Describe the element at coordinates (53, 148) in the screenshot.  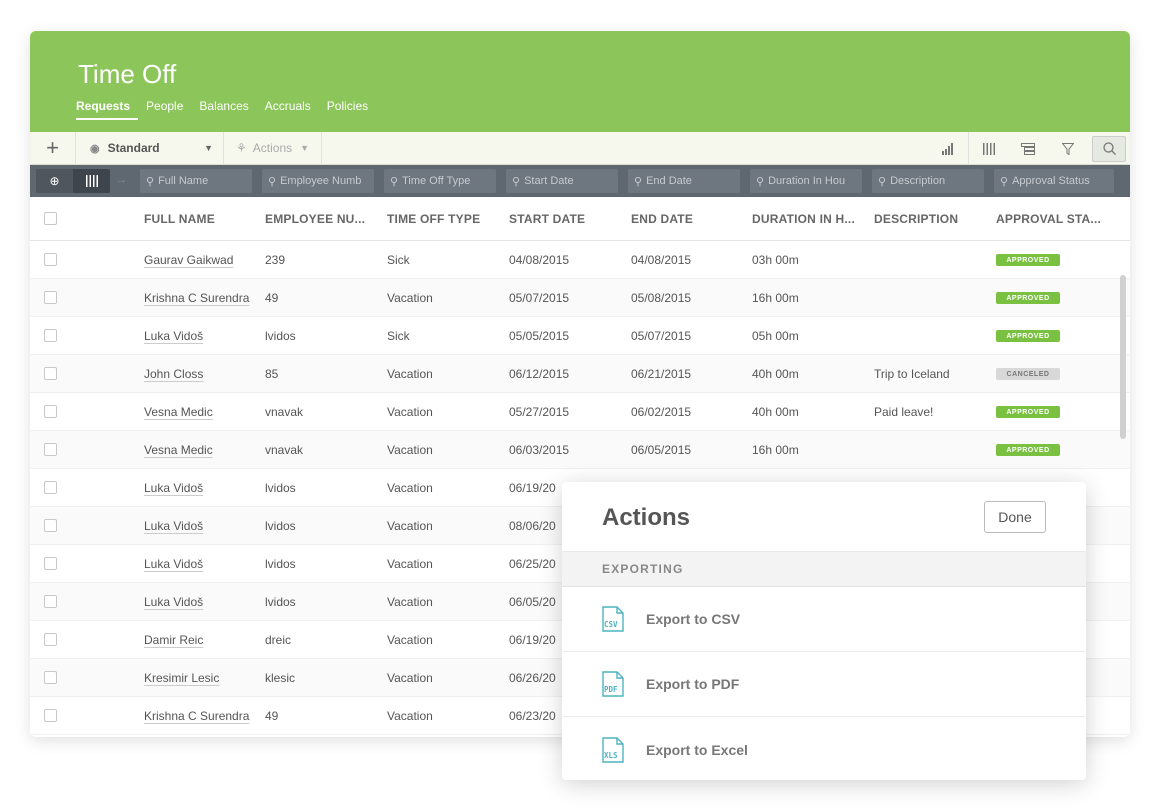
I see `add-button: +` at that location.